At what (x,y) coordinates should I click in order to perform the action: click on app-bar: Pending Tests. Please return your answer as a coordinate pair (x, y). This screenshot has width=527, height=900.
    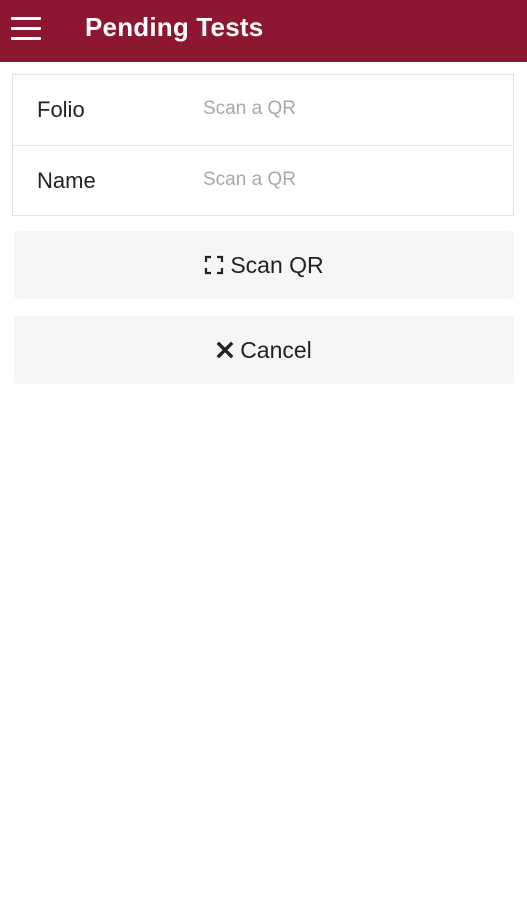
    Looking at the image, I should click on (263, 31).